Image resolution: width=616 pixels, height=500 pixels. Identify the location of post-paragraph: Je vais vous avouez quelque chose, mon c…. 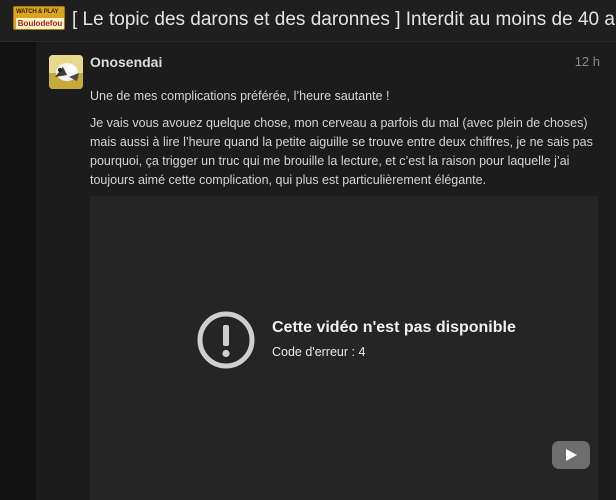
(341, 151).